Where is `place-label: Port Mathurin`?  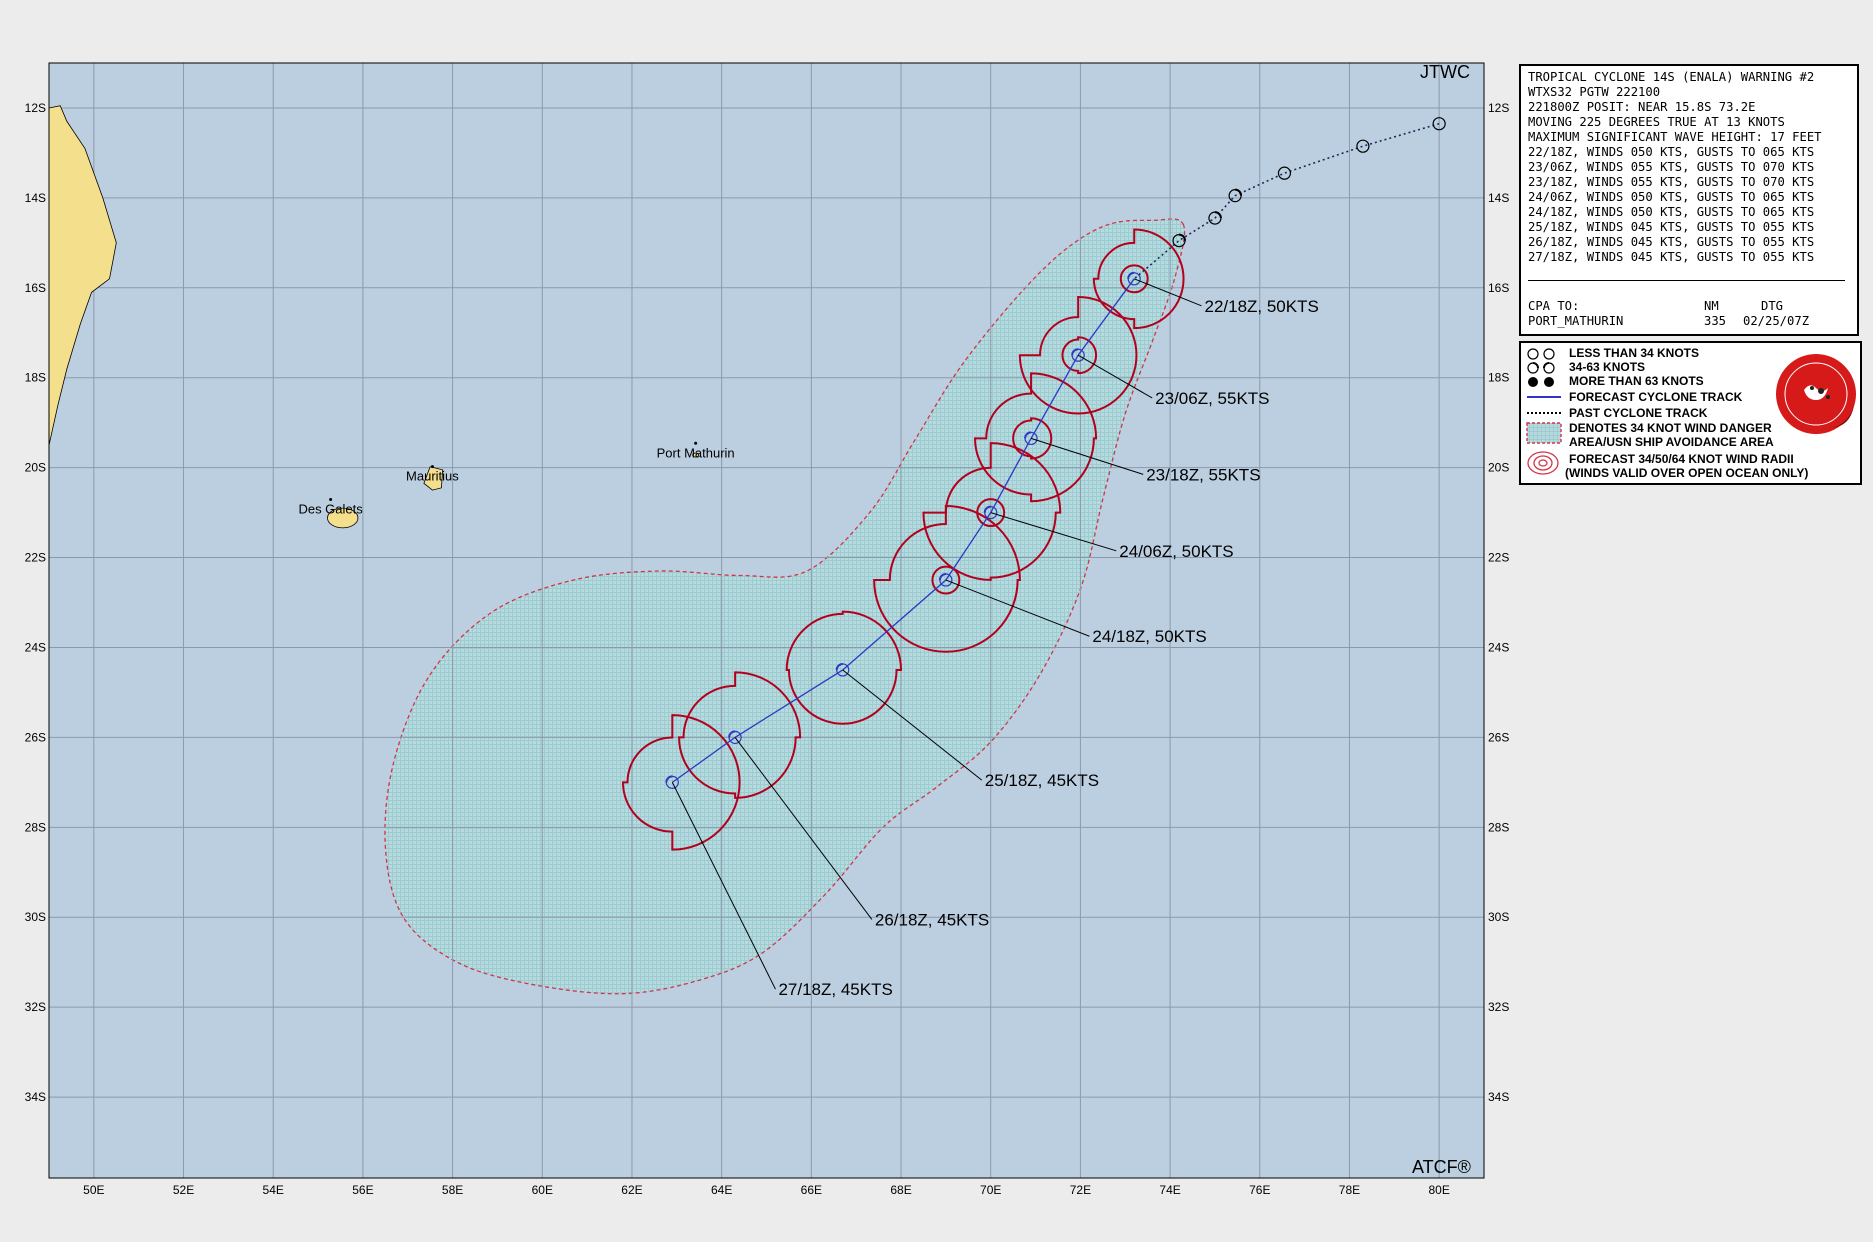 place-label: Port Mathurin is located at coordinates (696, 452).